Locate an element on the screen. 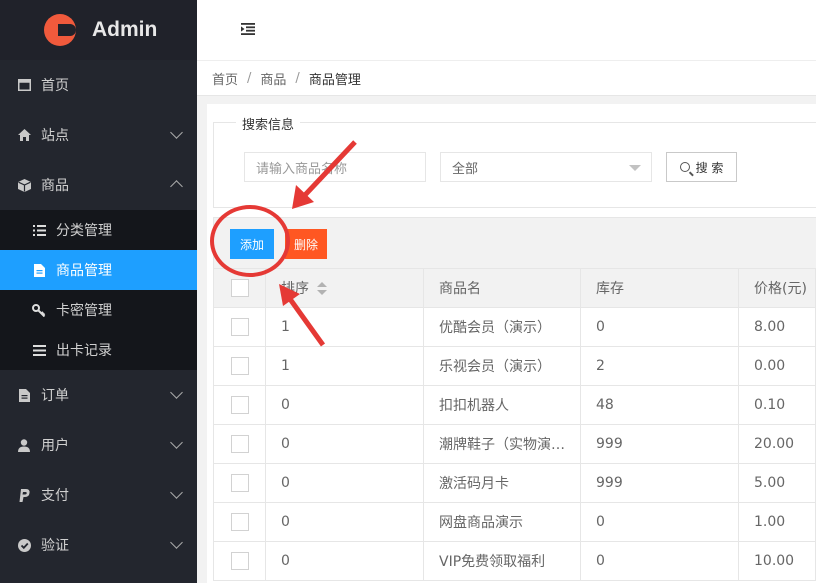  search-icon is located at coordinates (684, 167).